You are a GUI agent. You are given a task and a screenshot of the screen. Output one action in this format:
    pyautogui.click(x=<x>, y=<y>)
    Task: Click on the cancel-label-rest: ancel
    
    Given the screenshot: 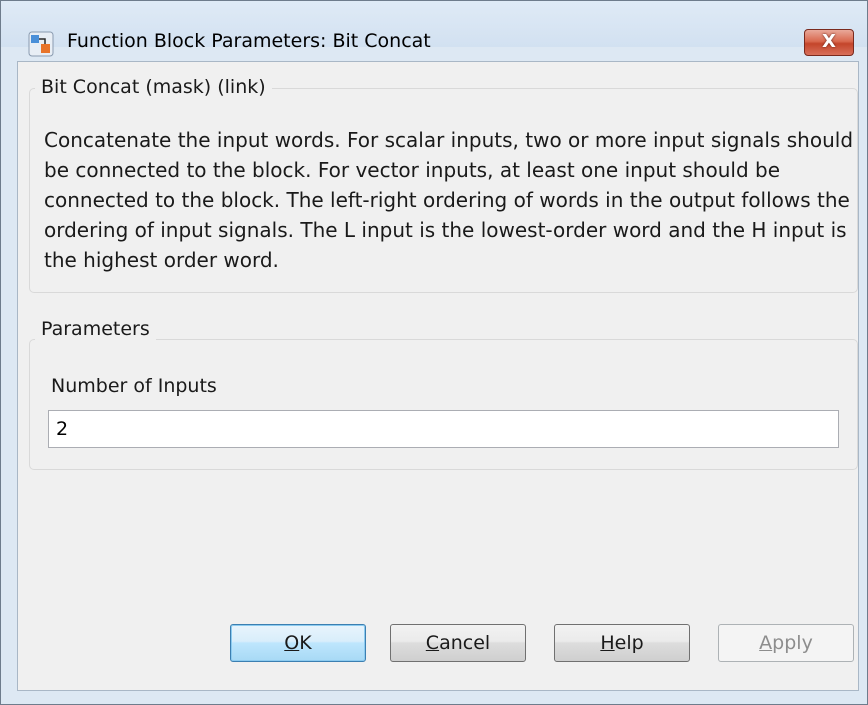 What is the action you would take?
    pyautogui.click(x=465, y=643)
    